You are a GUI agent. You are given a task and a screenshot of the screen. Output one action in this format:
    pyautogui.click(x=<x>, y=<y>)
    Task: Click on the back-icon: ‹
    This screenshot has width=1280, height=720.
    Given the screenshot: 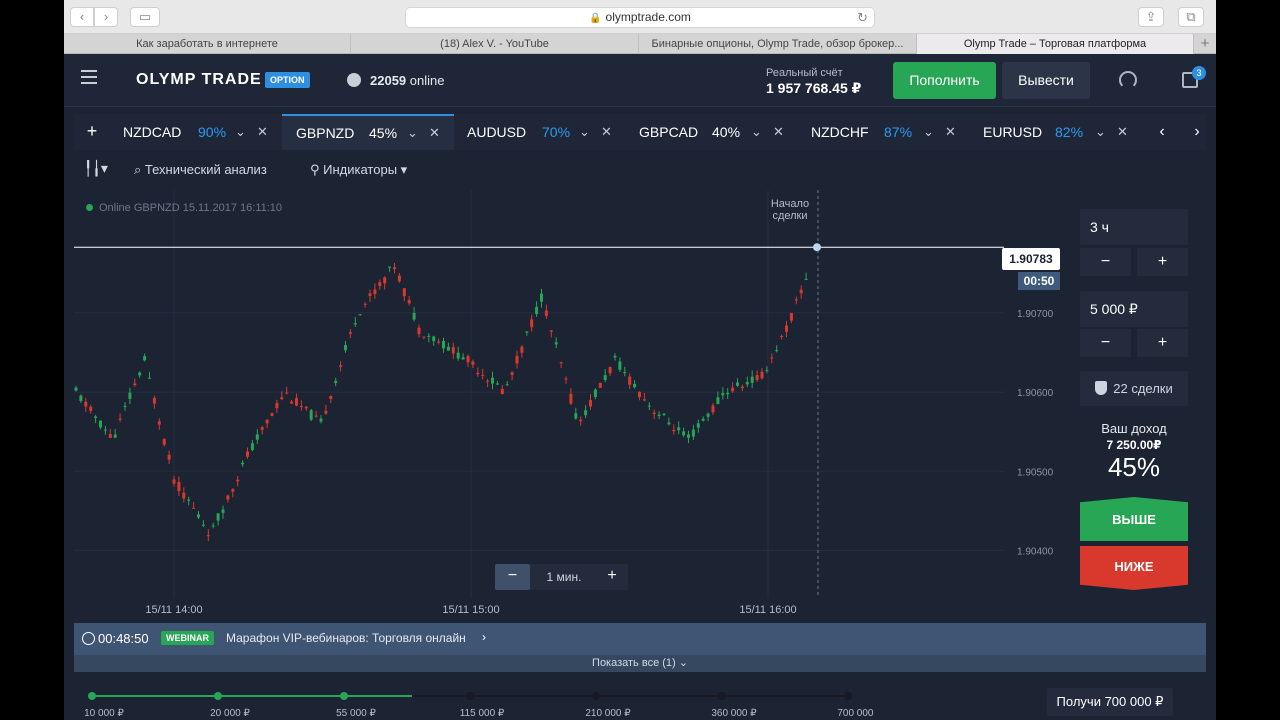 What is the action you would take?
    pyautogui.click(x=82, y=17)
    